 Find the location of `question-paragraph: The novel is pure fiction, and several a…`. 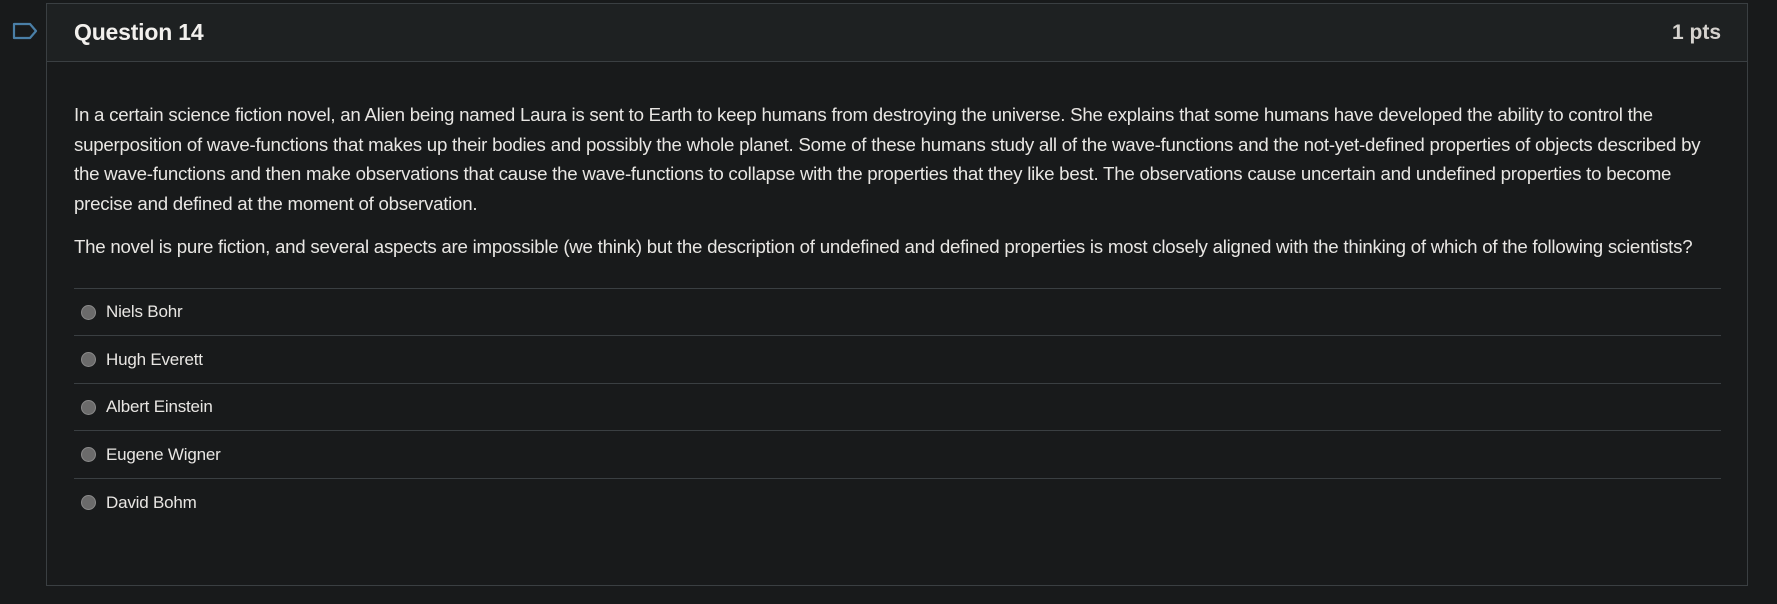

question-paragraph: The novel is pure fiction, and several a… is located at coordinates (883, 247).